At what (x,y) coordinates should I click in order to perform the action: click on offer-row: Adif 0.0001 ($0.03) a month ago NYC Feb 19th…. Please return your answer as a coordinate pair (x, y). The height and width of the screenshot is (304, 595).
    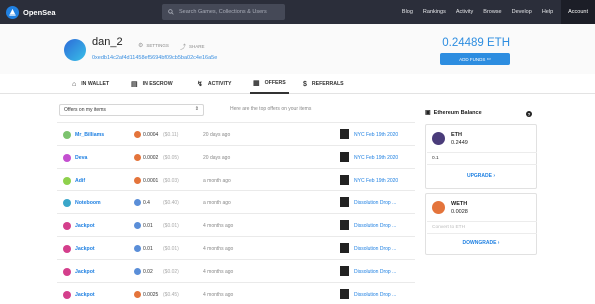
    Looking at the image, I should click on (236, 179).